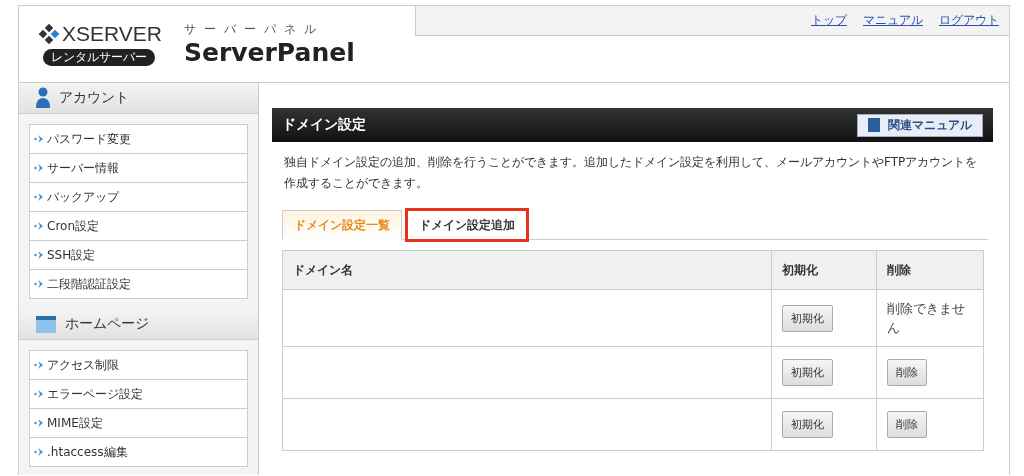  I want to click on section-title: ホームページ, so click(107, 324).